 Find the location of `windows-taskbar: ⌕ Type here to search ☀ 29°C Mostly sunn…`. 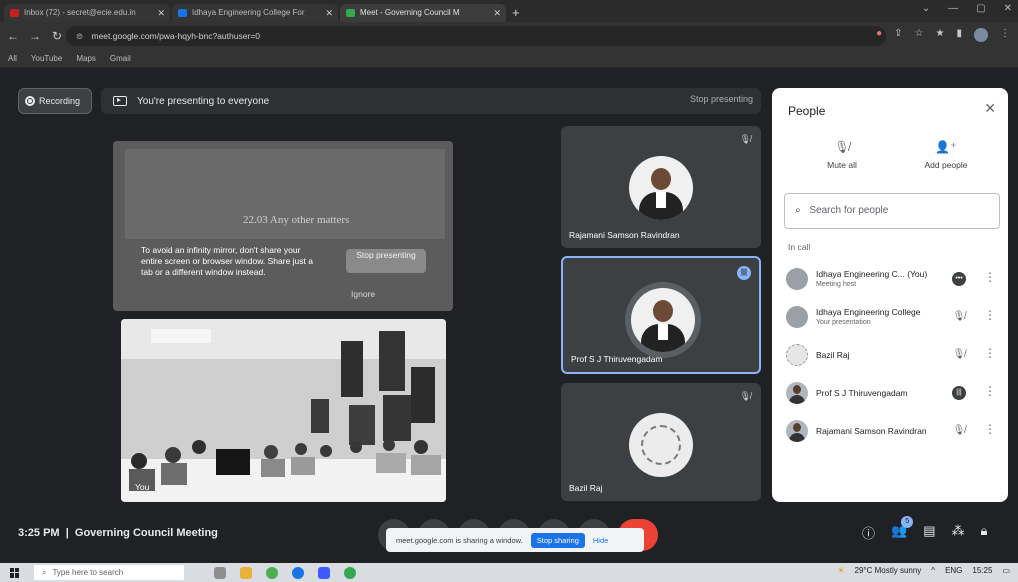

windows-taskbar: ⌕ Type here to search ☀ 29°C Mostly sunn… is located at coordinates (509, 572).